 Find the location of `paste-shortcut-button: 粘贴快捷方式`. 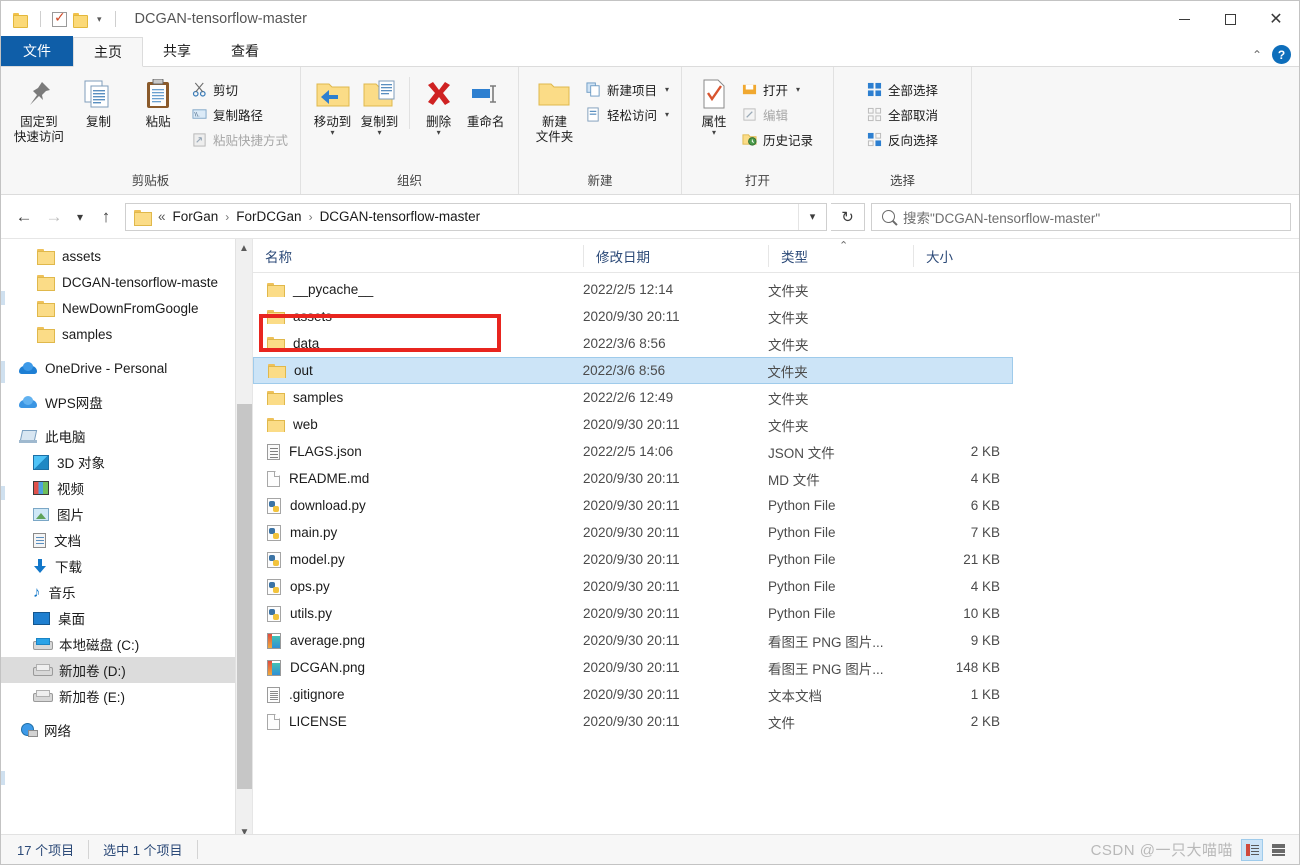

paste-shortcut-button: 粘贴快捷方式 is located at coordinates (240, 139).